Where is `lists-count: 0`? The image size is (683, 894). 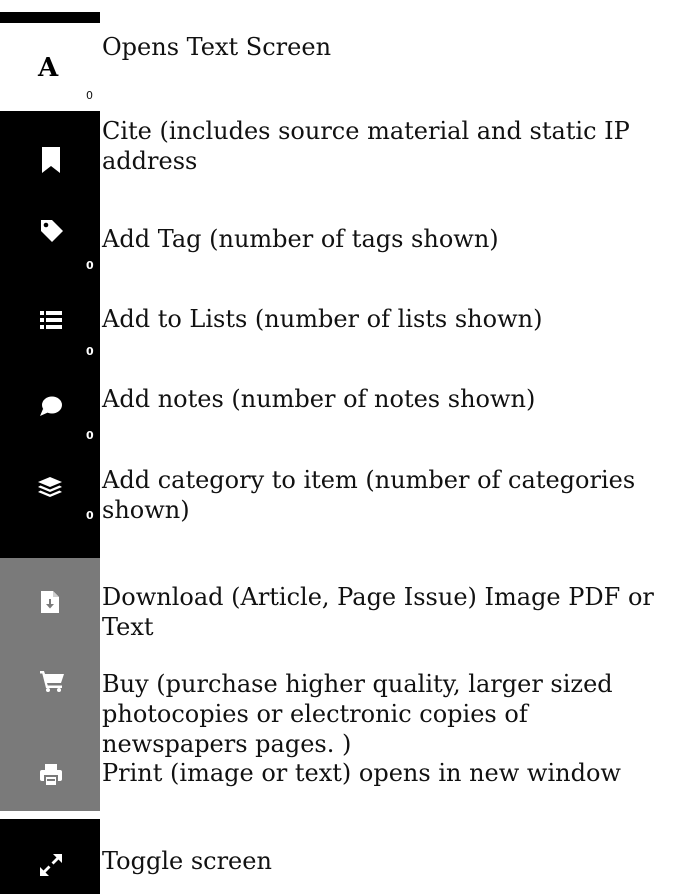 lists-count: 0 is located at coordinates (90, 351).